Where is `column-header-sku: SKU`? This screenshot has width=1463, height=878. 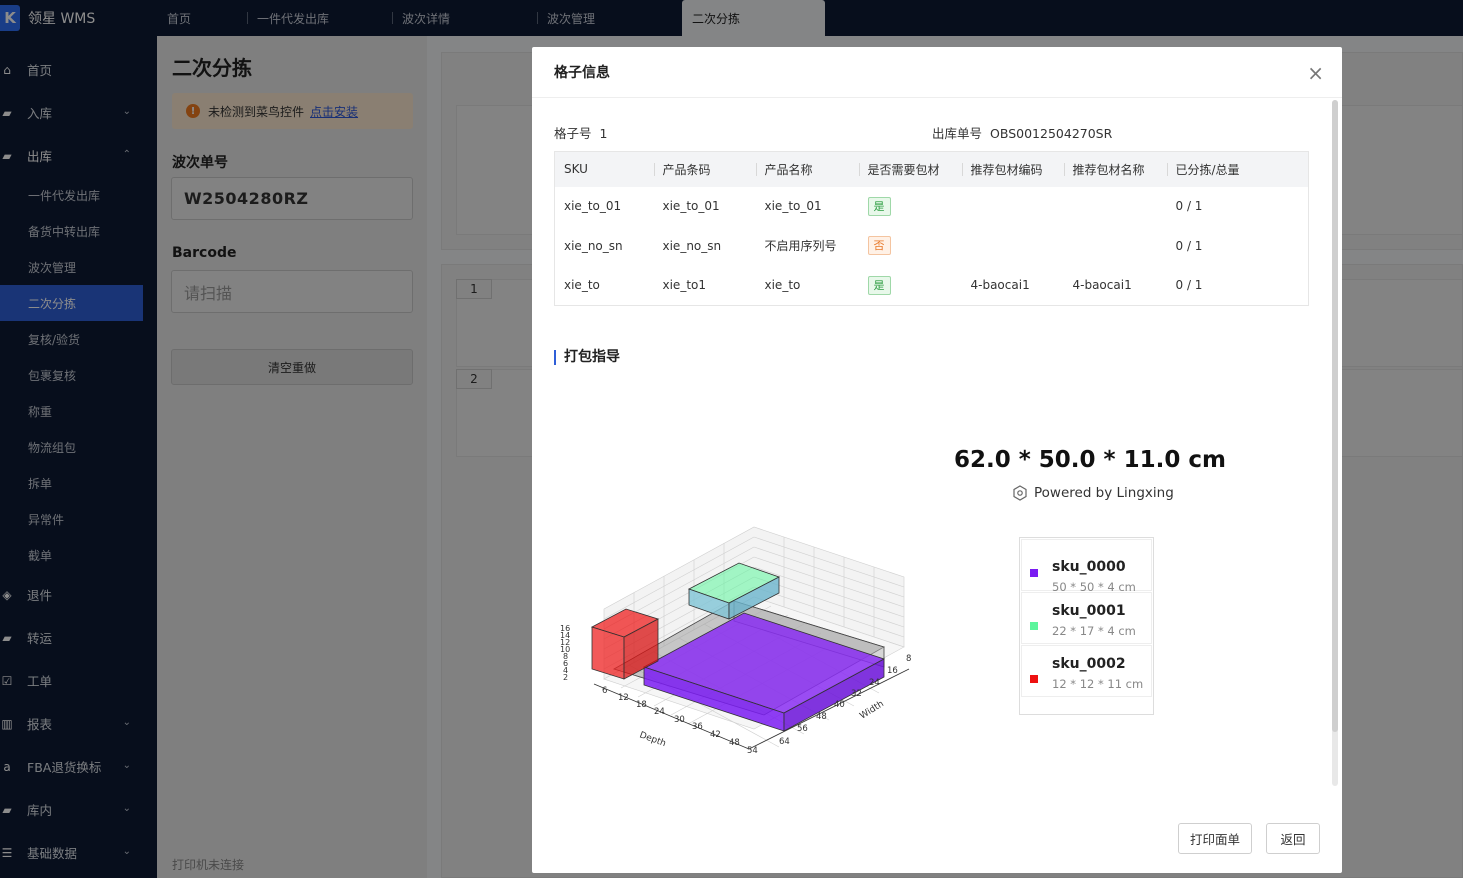
column-header-sku: SKU is located at coordinates (604, 169).